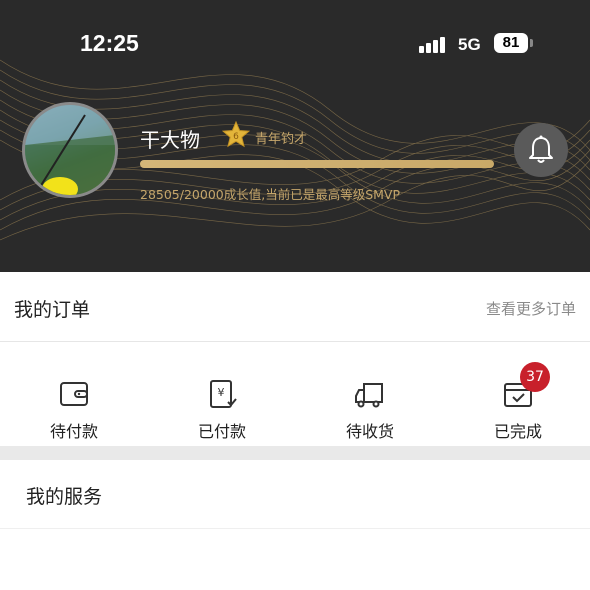 The height and width of the screenshot is (590, 590). What do you see at coordinates (109, 43) in the screenshot?
I see `status-time: 12:25` at bounding box center [109, 43].